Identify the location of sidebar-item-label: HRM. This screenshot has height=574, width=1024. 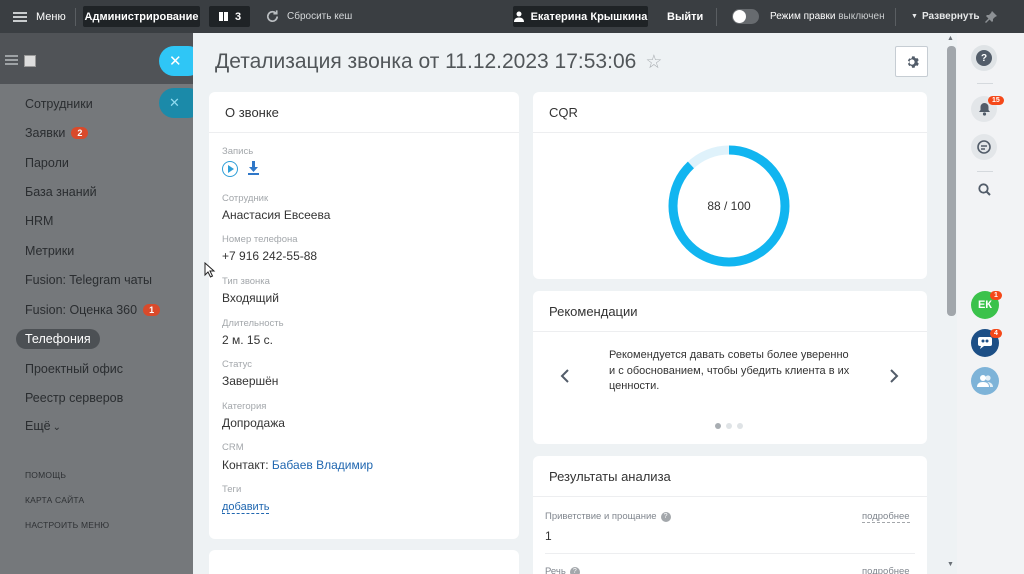
(39, 221).